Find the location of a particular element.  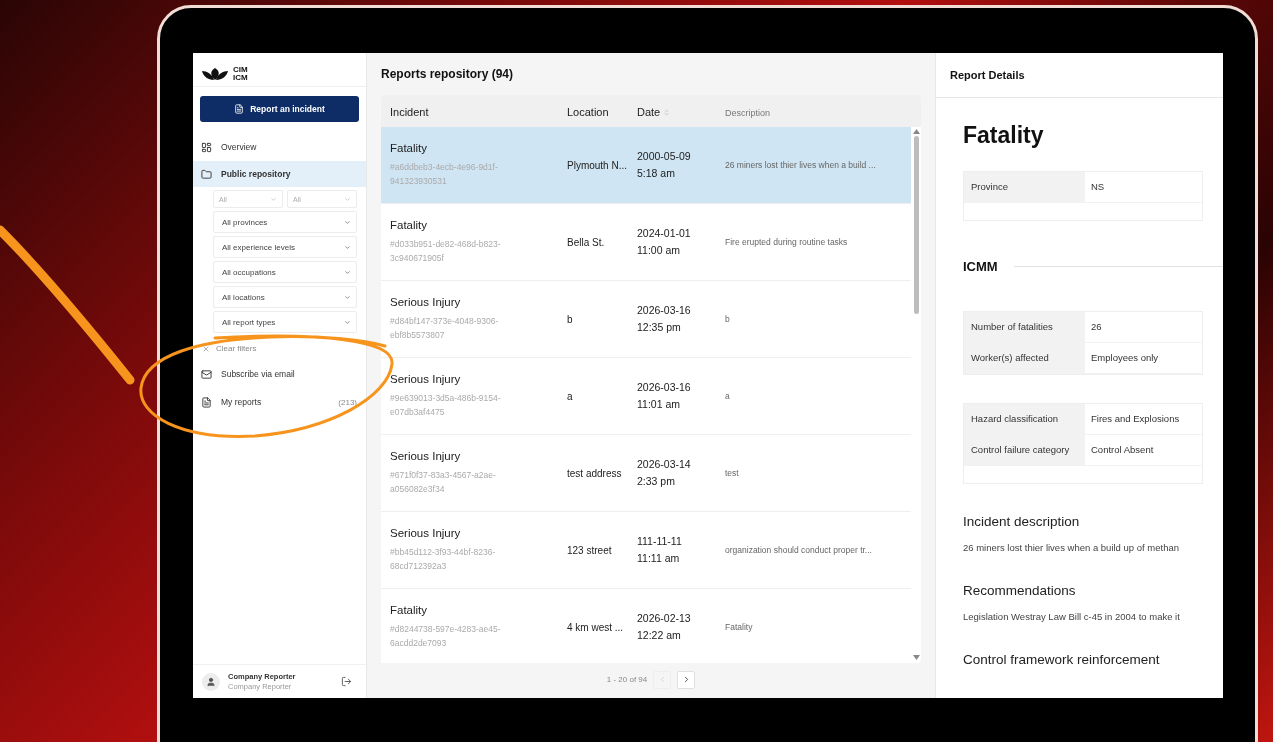

location-cell-text: test address is located at coordinates (595, 473).